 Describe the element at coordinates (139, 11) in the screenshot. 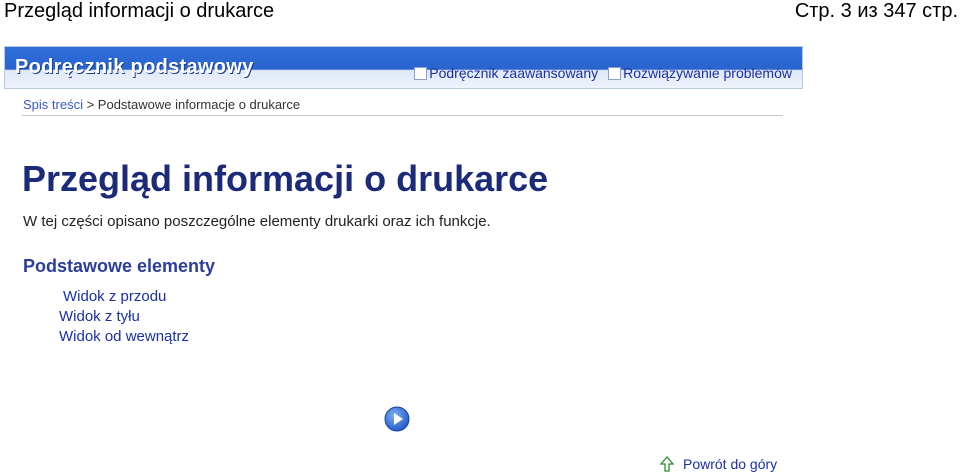

I see `page-title: Przegląd informacji o drukarce` at that location.